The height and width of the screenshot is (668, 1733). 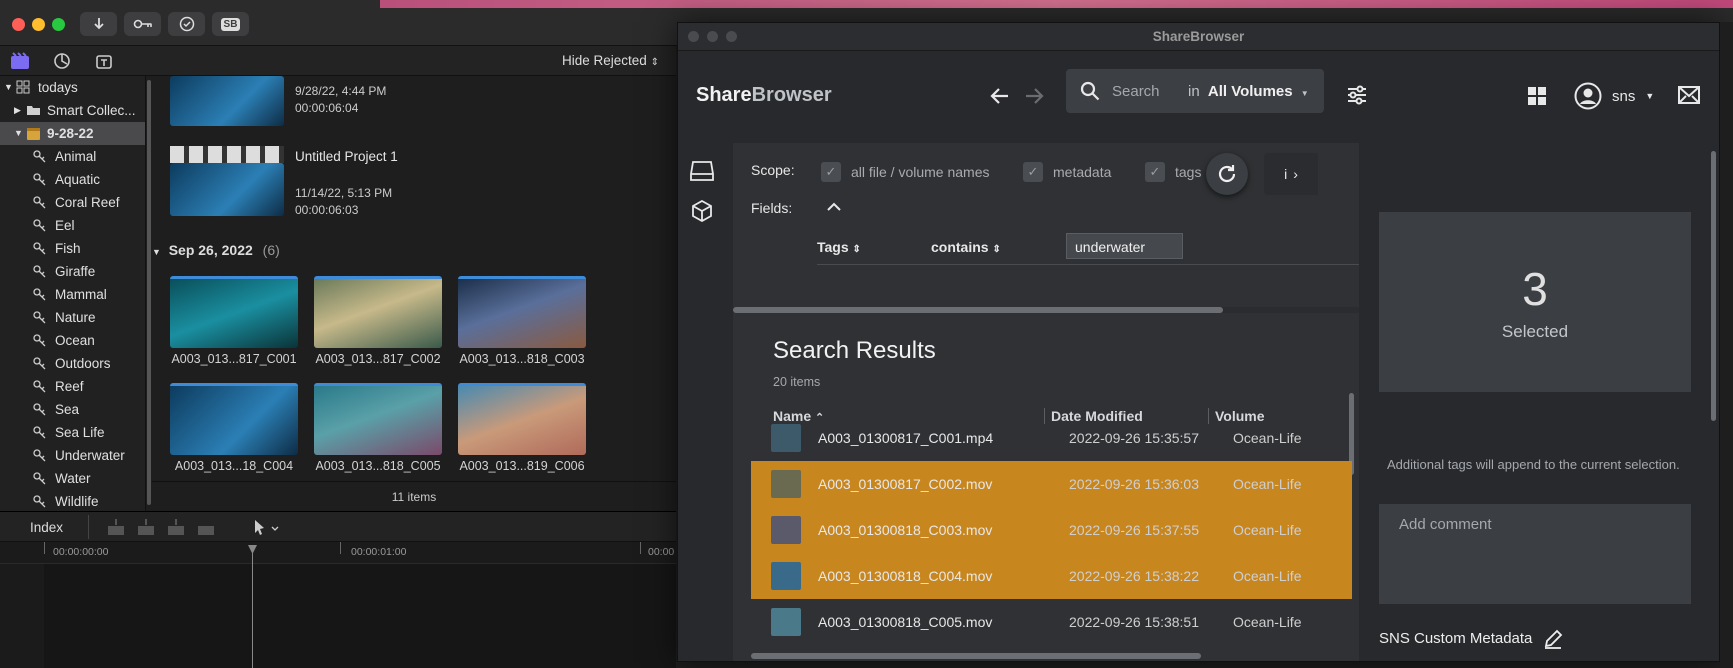 I want to click on sidebar-keyword-label: Reef, so click(x=69, y=386).